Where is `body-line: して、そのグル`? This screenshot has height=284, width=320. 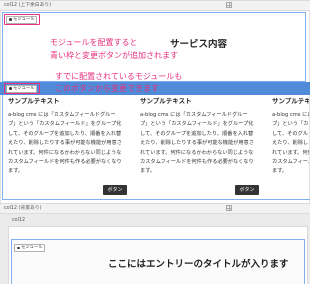
body-line: して、そのグル is located at coordinates (290, 133).